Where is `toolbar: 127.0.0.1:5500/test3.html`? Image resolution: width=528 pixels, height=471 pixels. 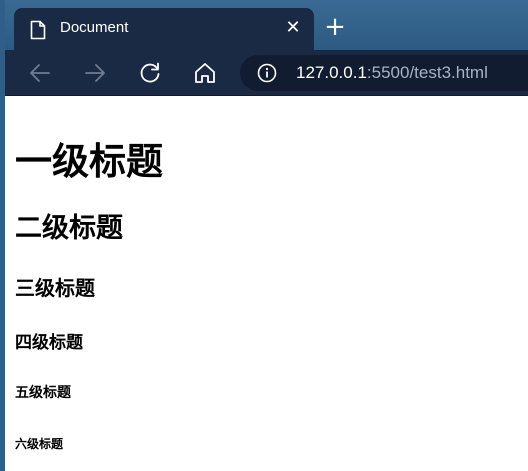
toolbar: 127.0.0.1:5500/test3.html is located at coordinates (264, 73).